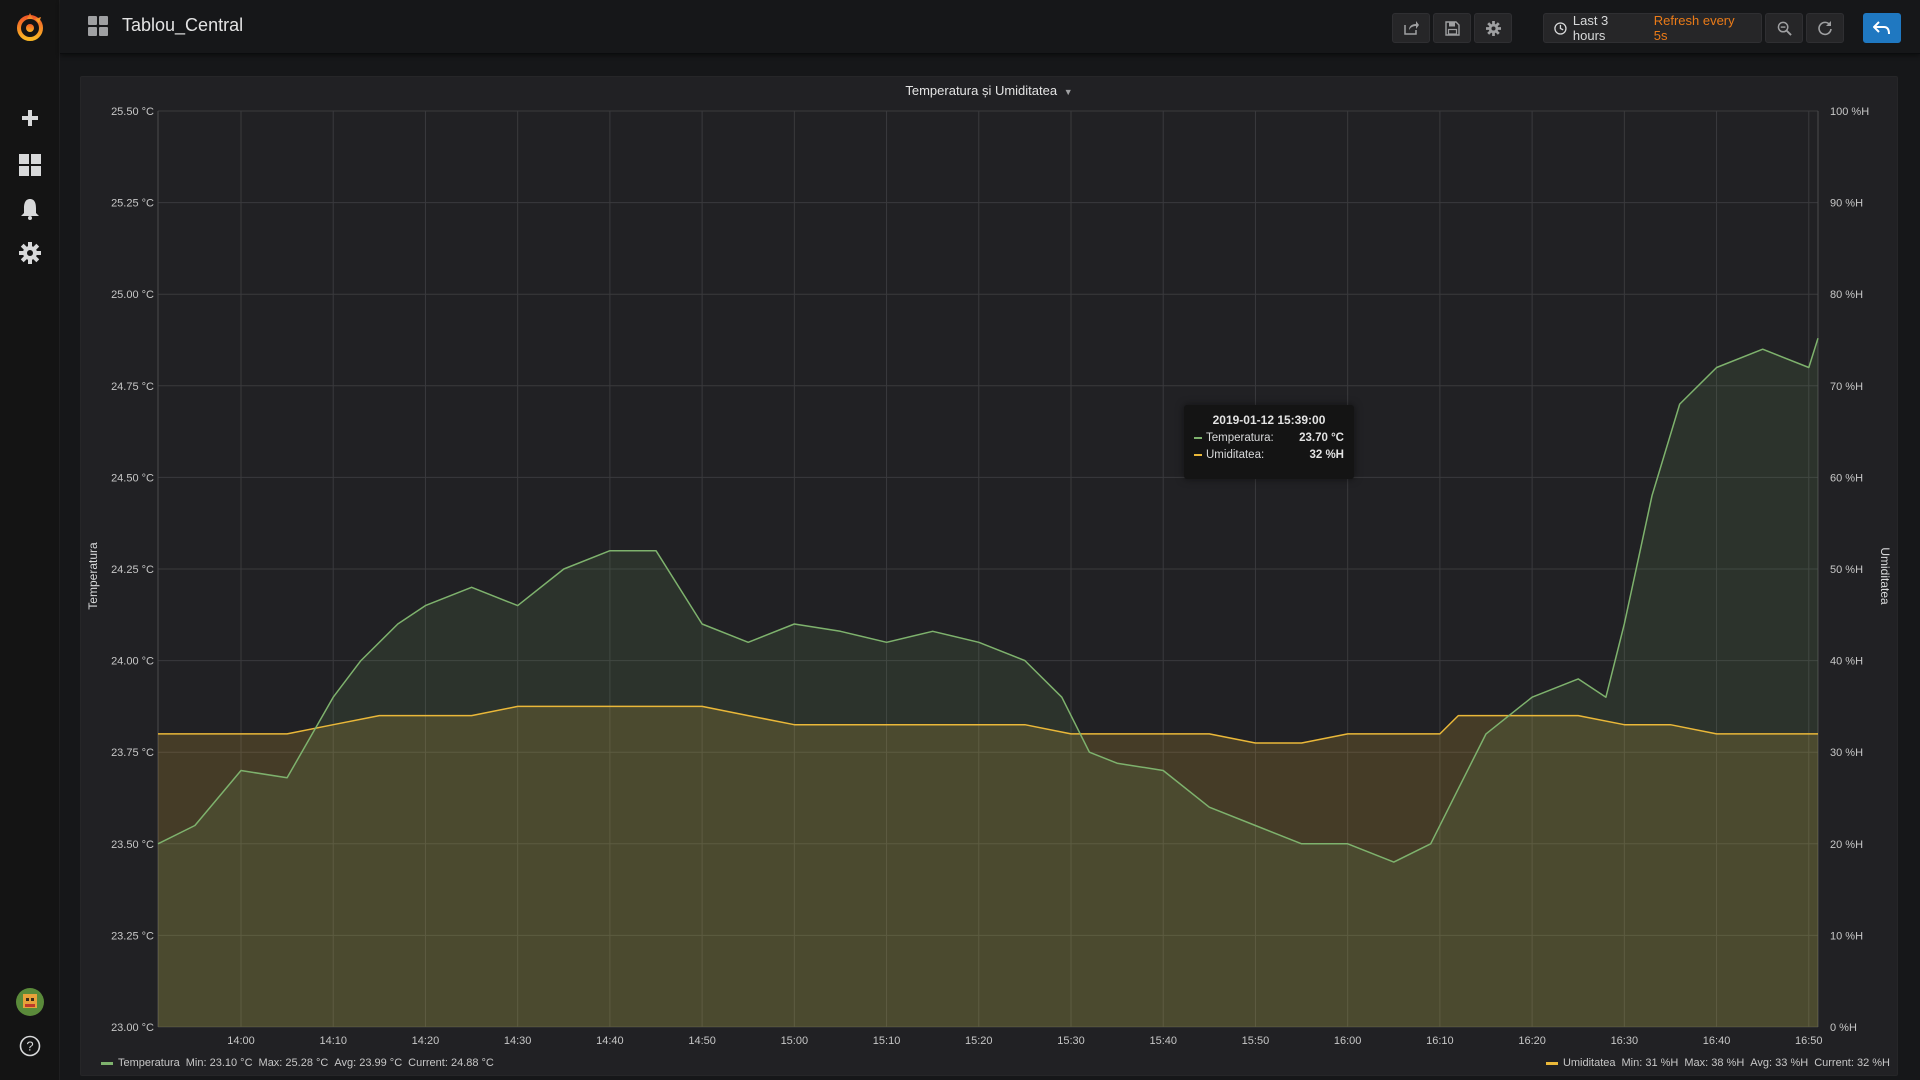  I want to click on help-icon: ?, so click(30, 1046).